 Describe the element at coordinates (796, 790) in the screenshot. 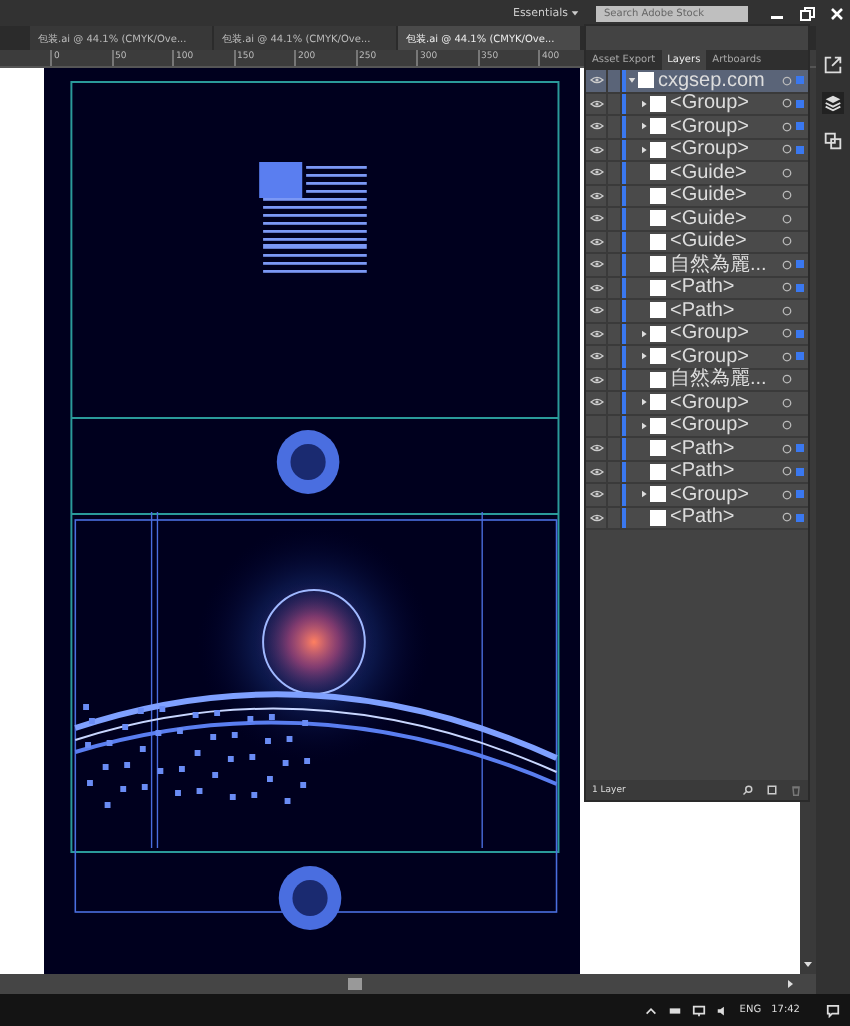

I see `delete-icon` at that location.